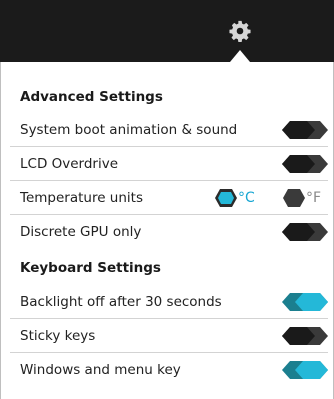 This screenshot has width=334, height=399. I want to click on setting-row-backlight-off: Backlight off after 30 seconds, so click(169, 302).